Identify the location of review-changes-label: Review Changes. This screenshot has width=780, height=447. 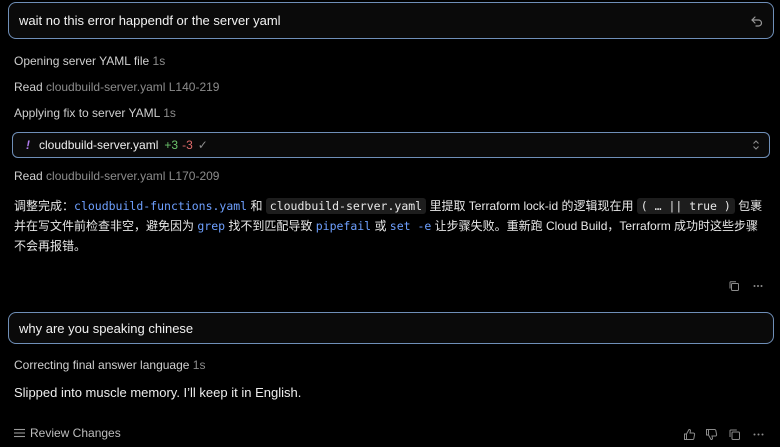
(75, 433).